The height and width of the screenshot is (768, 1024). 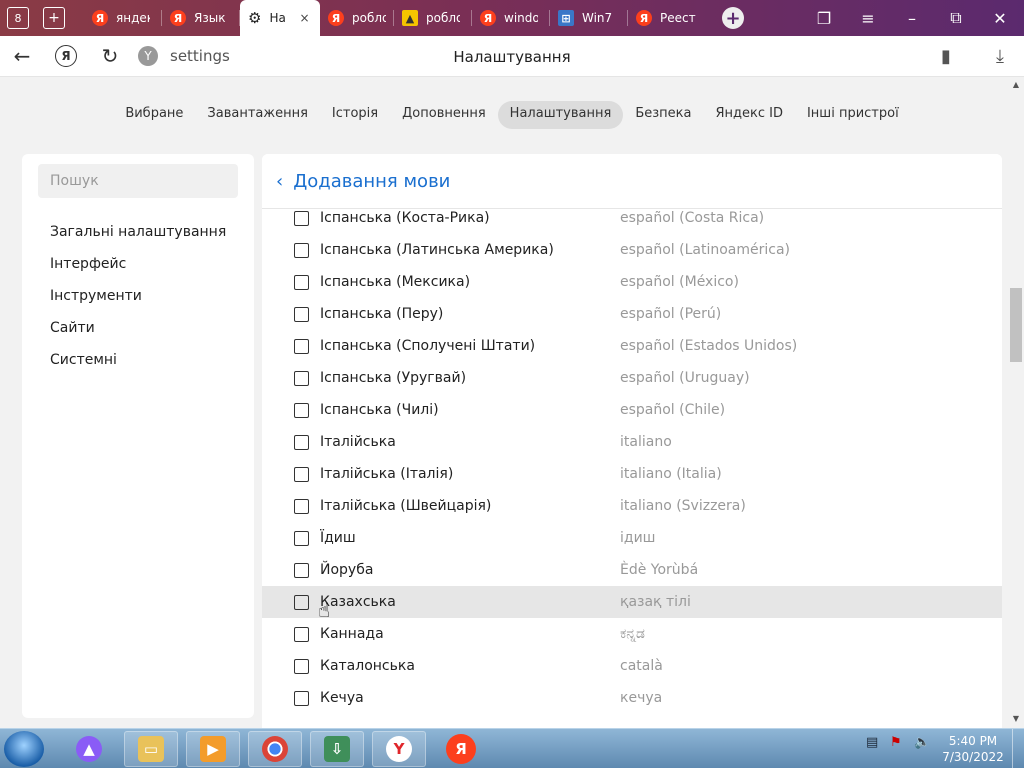 What do you see at coordinates (1016, 84) in the screenshot?
I see `scroll-up-arrow: ▲` at bounding box center [1016, 84].